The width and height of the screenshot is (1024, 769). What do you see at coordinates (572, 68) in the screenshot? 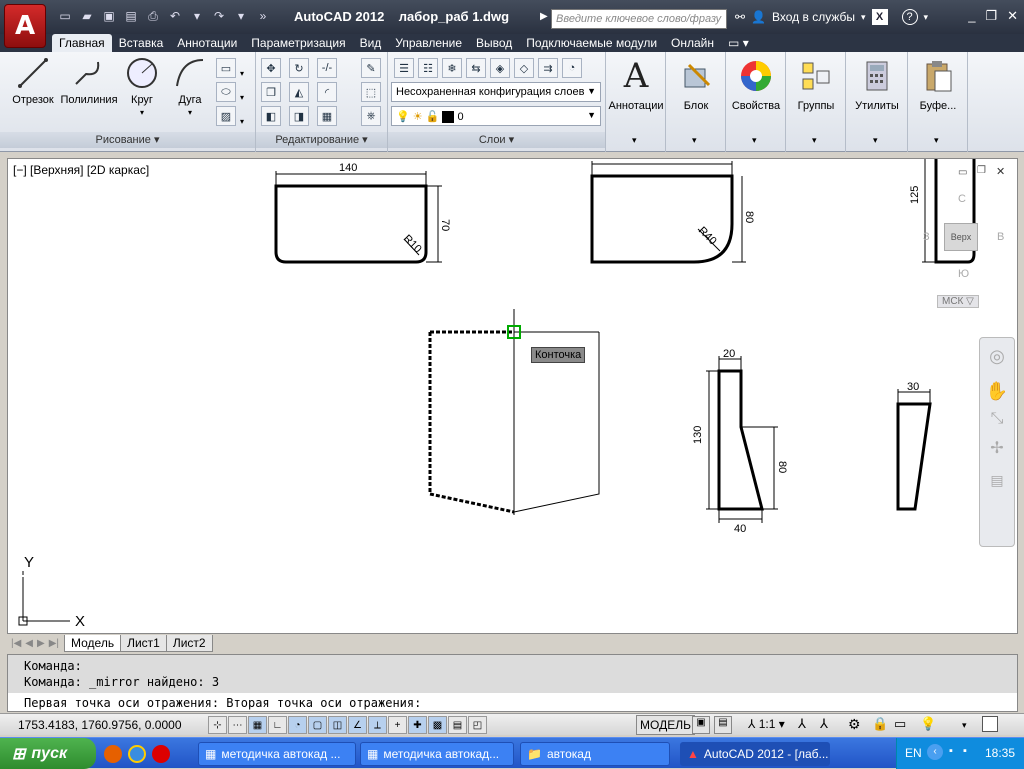
I see `layer-off-icon: ◔` at bounding box center [572, 68].